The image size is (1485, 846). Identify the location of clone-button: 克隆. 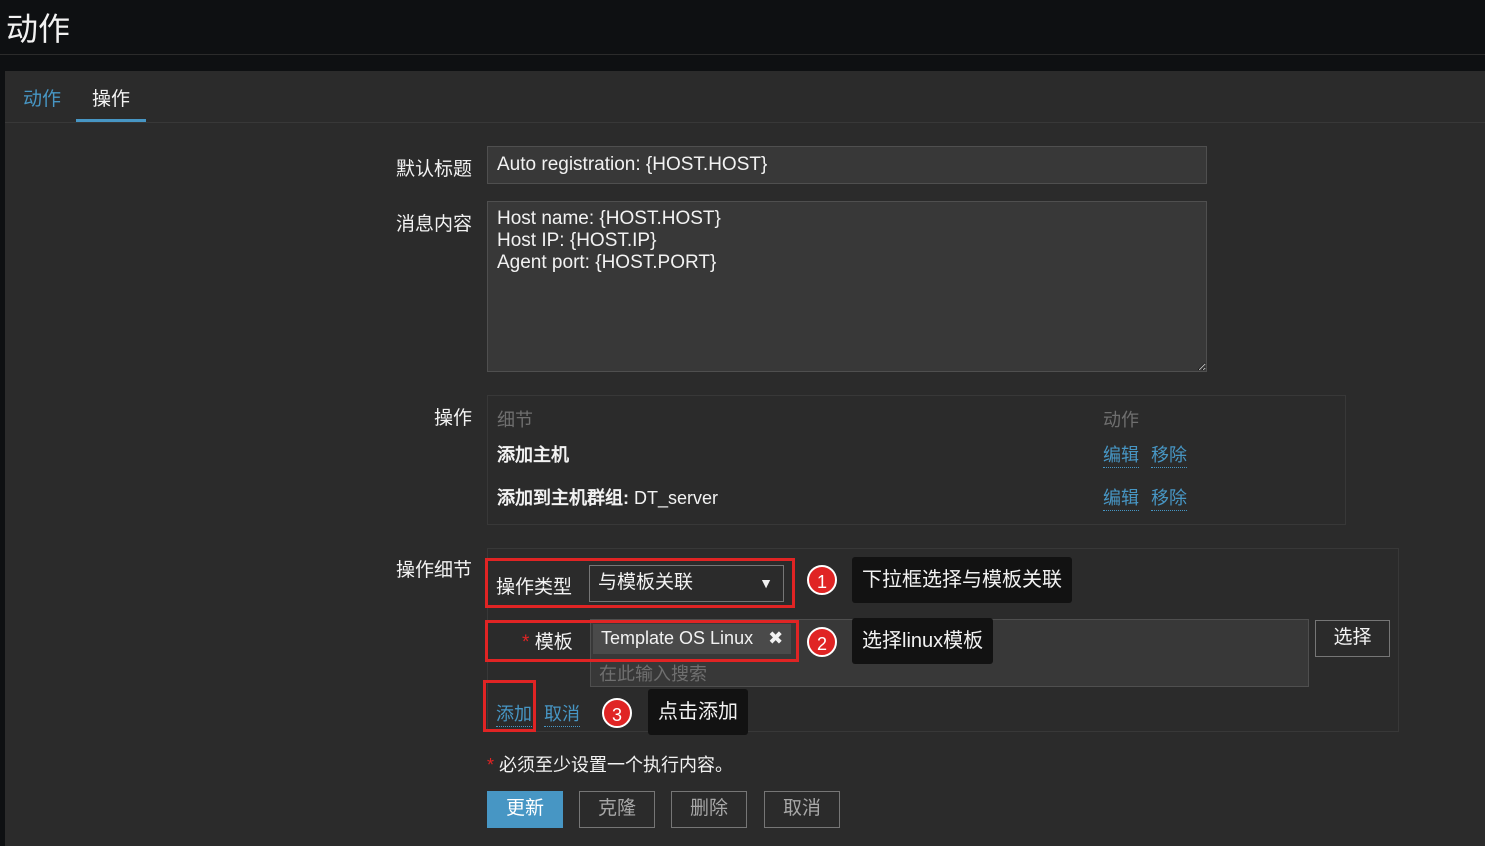
(617, 809).